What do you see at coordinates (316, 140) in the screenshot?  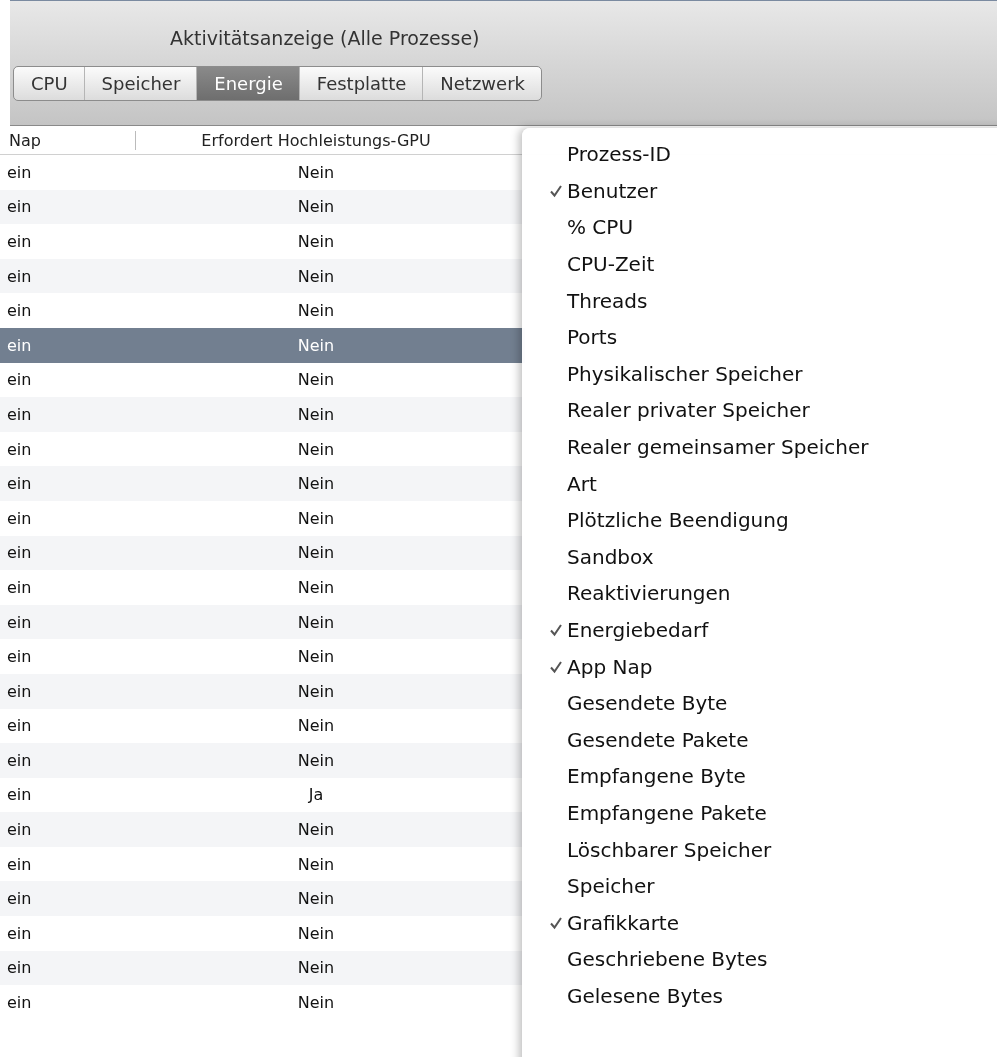 I see `column-header: Erfordert Hochleistungs-GPU` at bounding box center [316, 140].